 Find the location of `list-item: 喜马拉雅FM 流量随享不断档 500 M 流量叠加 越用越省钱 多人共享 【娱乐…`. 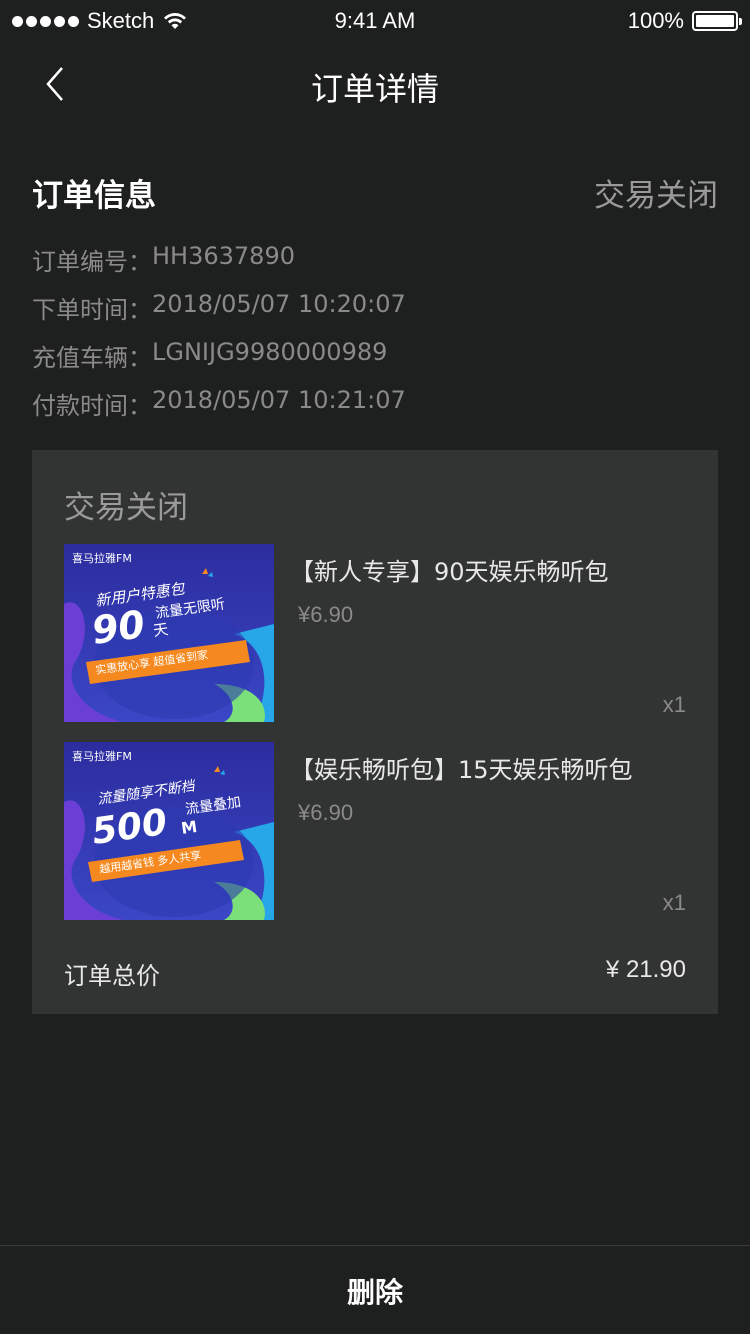

list-item: 喜马拉雅FM 流量随享不断档 500 M 流量叠加 越用越省钱 多人共享 【娱乐… is located at coordinates (375, 831).